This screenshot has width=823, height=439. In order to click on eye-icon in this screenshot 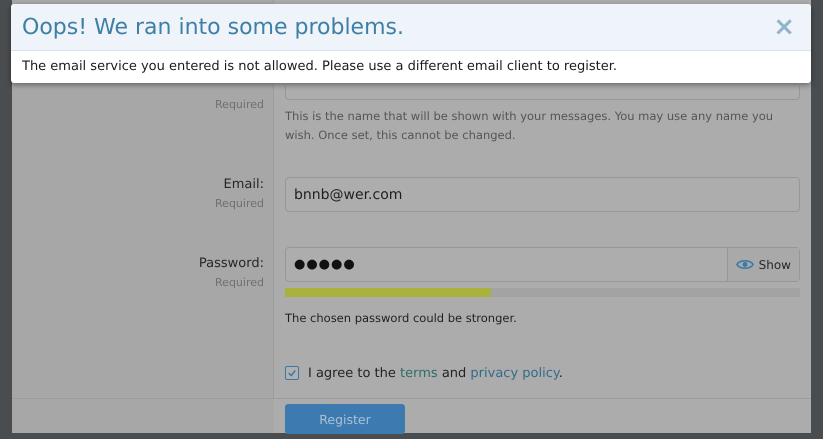, I will do `click(745, 264)`.